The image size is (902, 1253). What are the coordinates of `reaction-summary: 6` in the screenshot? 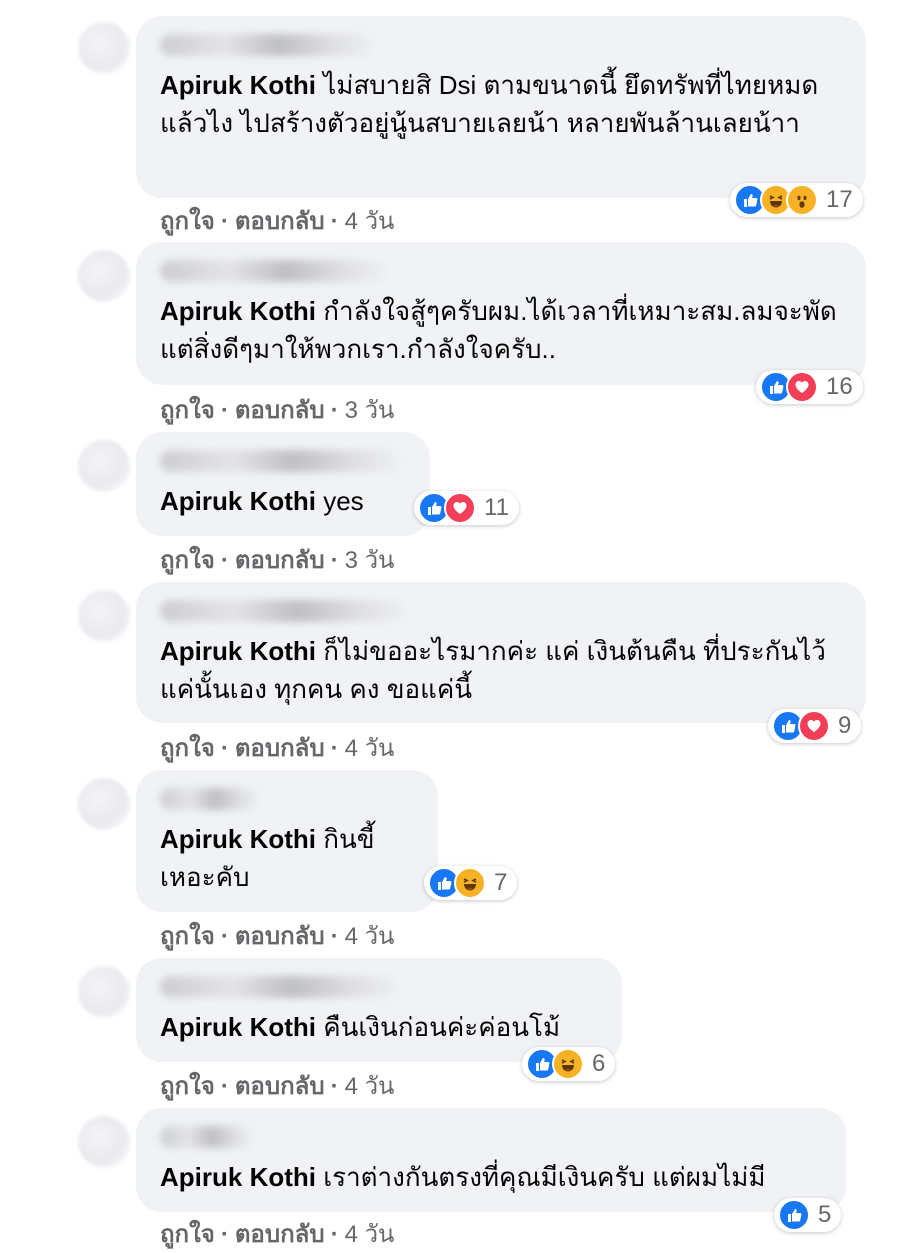 It's located at (569, 1064).